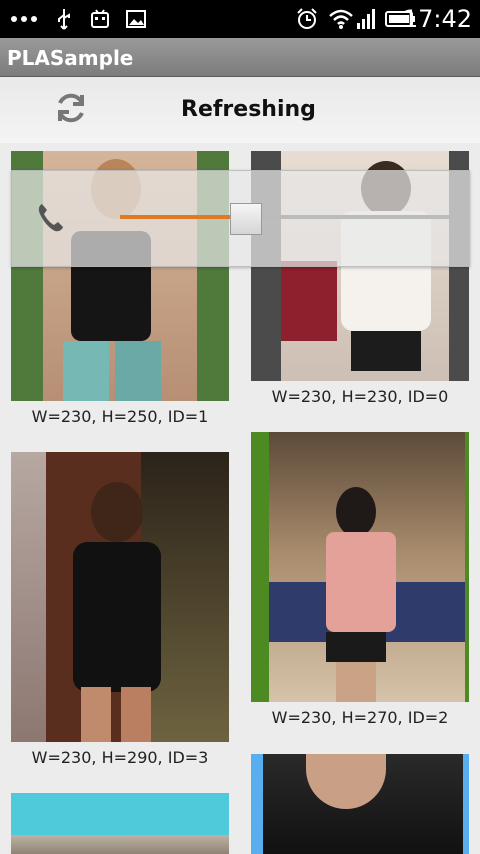  Describe the element at coordinates (240, 57) in the screenshot. I see `action-bar: PLASample` at that location.